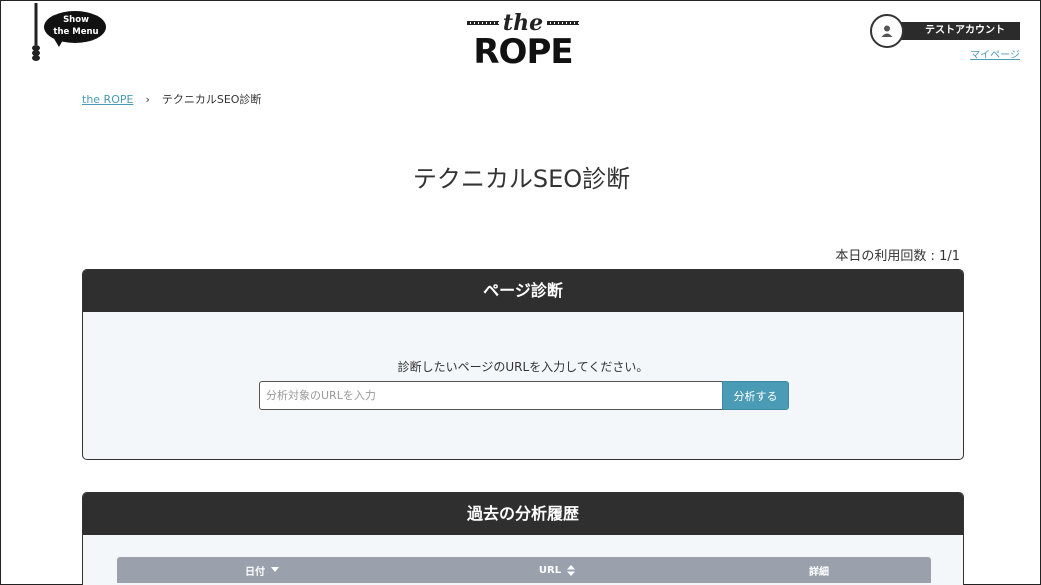  What do you see at coordinates (255, 572) in the screenshot?
I see `column-date-label: 日付` at bounding box center [255, 572].